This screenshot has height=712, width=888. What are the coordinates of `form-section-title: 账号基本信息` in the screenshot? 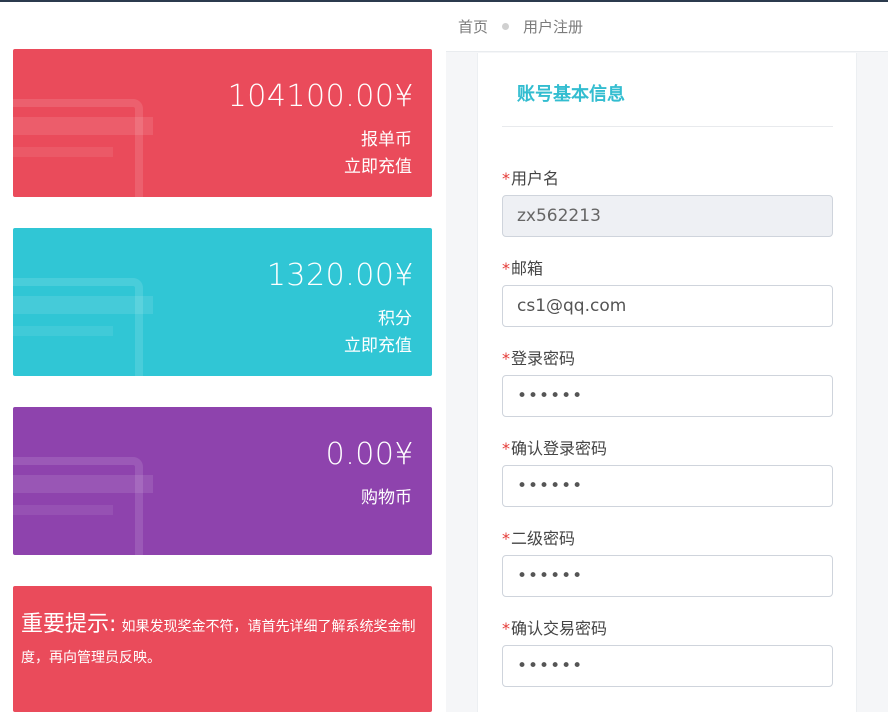 It's located at (571, 94).